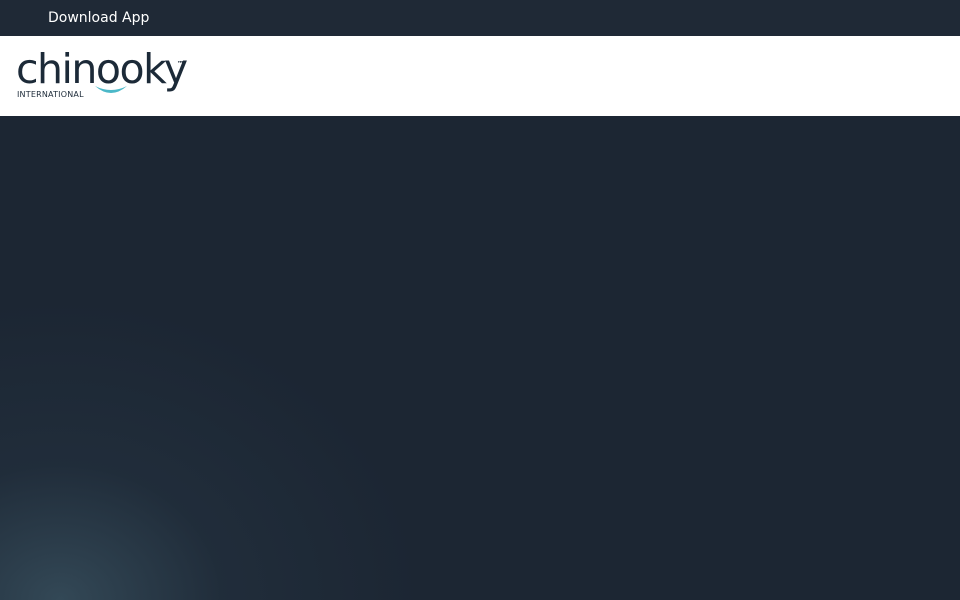 The width and height of the screenshot is (960, 600). I want to click on smile-swoosh-icon, so click(111, 89).